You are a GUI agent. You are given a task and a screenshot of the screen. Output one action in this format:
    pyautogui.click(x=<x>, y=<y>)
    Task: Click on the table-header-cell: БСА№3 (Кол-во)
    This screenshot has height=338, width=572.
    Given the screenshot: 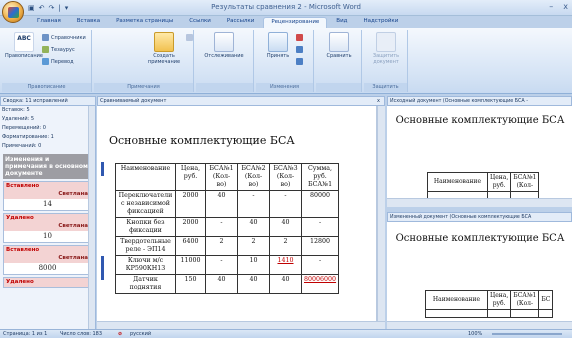 What is the action you would take?
    pyautogui.click(x=285, y=177)
    